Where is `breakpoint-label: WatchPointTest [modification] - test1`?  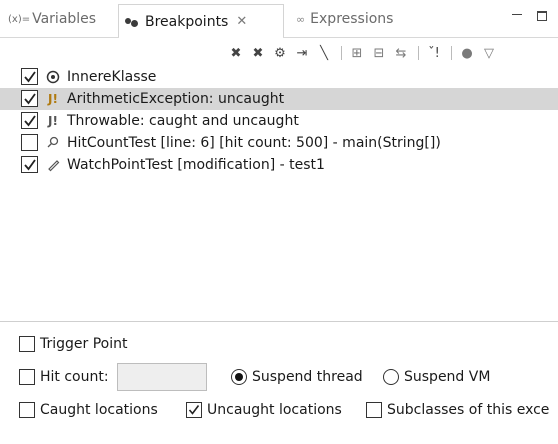 breakpoint-label: WatchPointTest [modification] - test1 is located at coordinates (196, 165).